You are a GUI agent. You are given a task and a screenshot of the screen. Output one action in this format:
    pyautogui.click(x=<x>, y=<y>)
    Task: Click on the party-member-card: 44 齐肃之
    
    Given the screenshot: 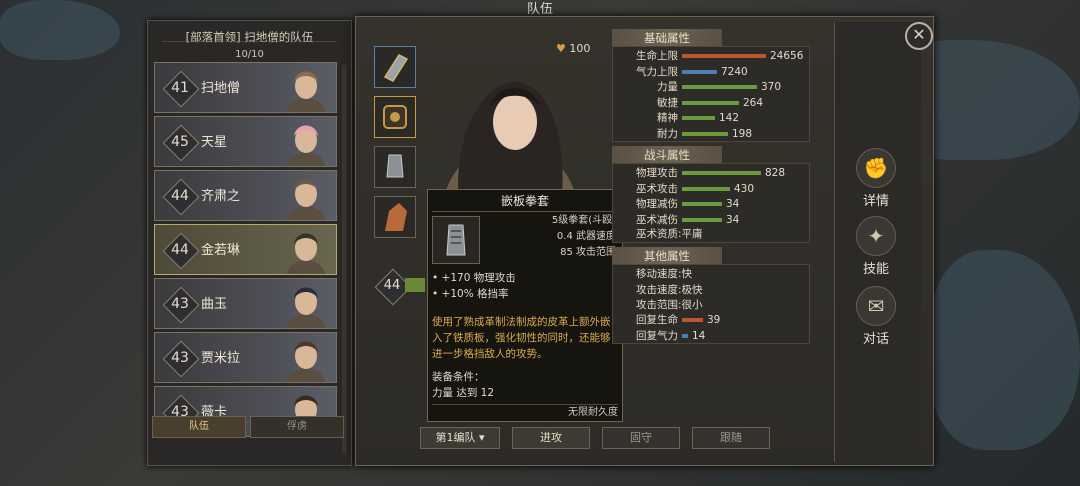 What is the action you would take?
    pyautogui.click(x=245, y=195)
    